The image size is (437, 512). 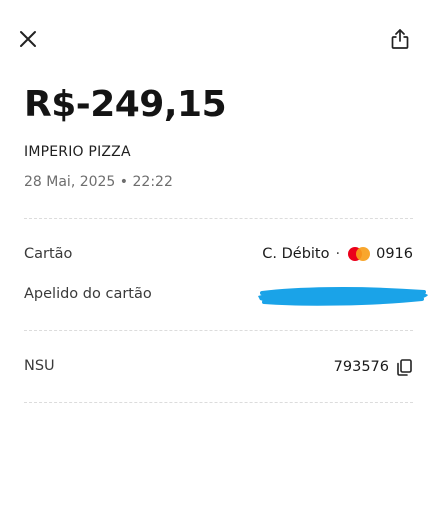 I want to click on nsu-value: 793576, so click(x=361, y=367).